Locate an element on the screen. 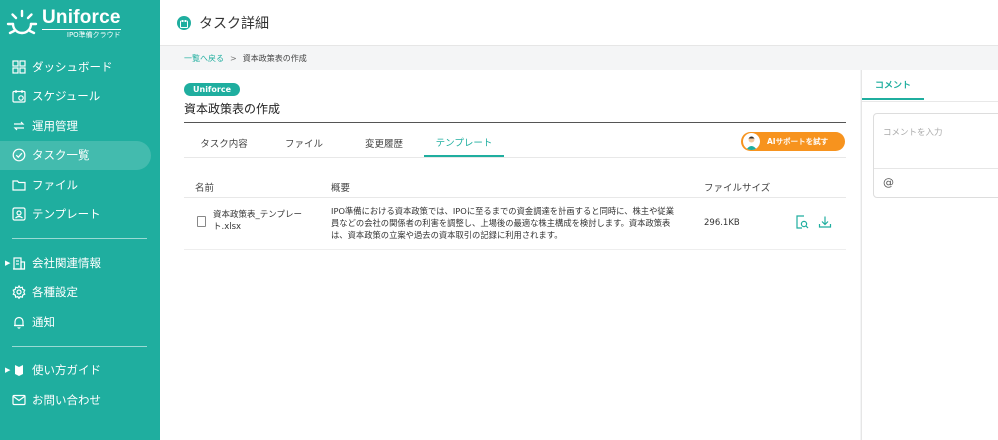  logo: Uniforce IPO準備クラウド is located at coordinates (63, 24).